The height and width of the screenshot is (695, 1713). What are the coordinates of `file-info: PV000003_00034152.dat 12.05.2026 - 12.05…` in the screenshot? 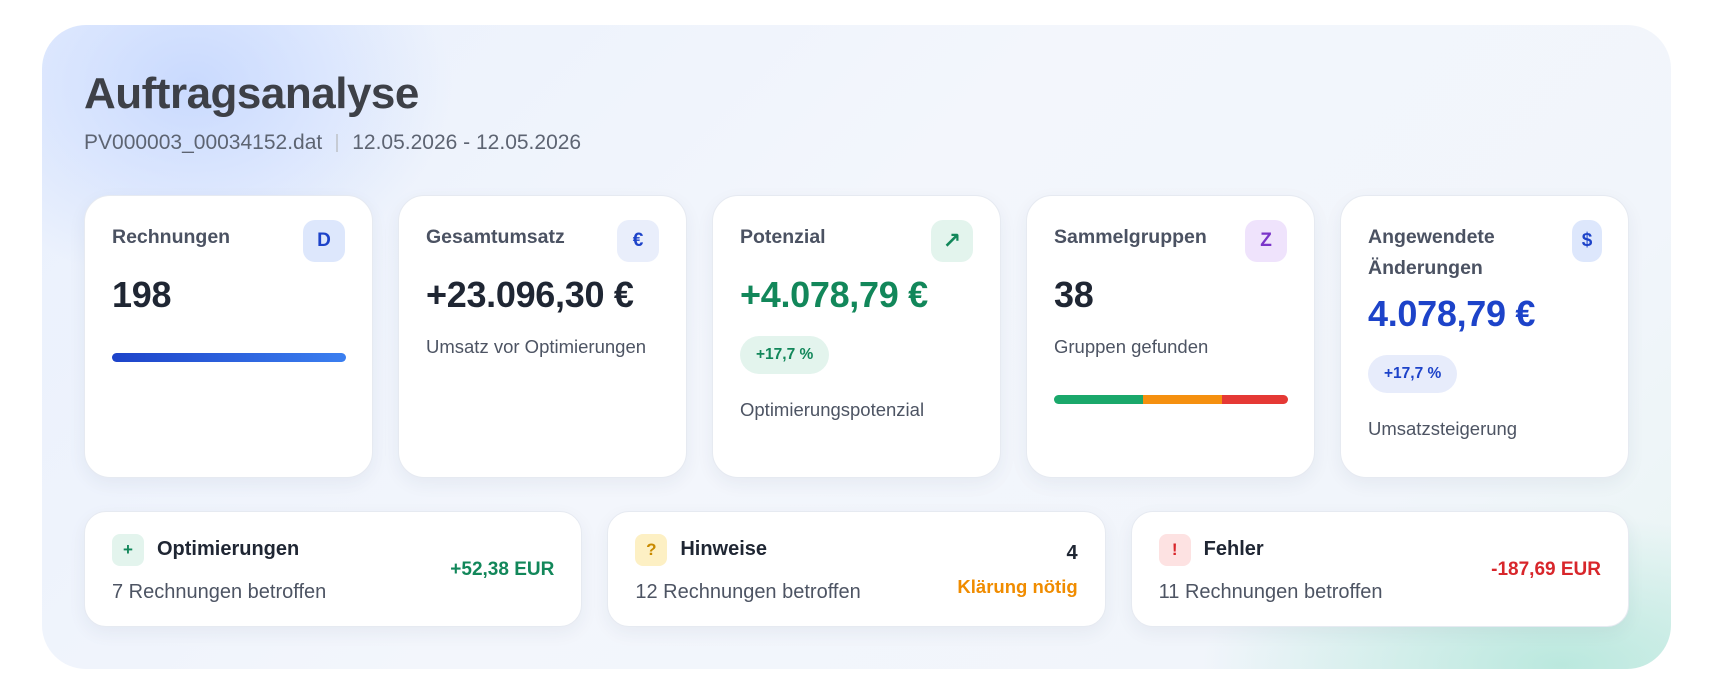 It's located at (332, 143).